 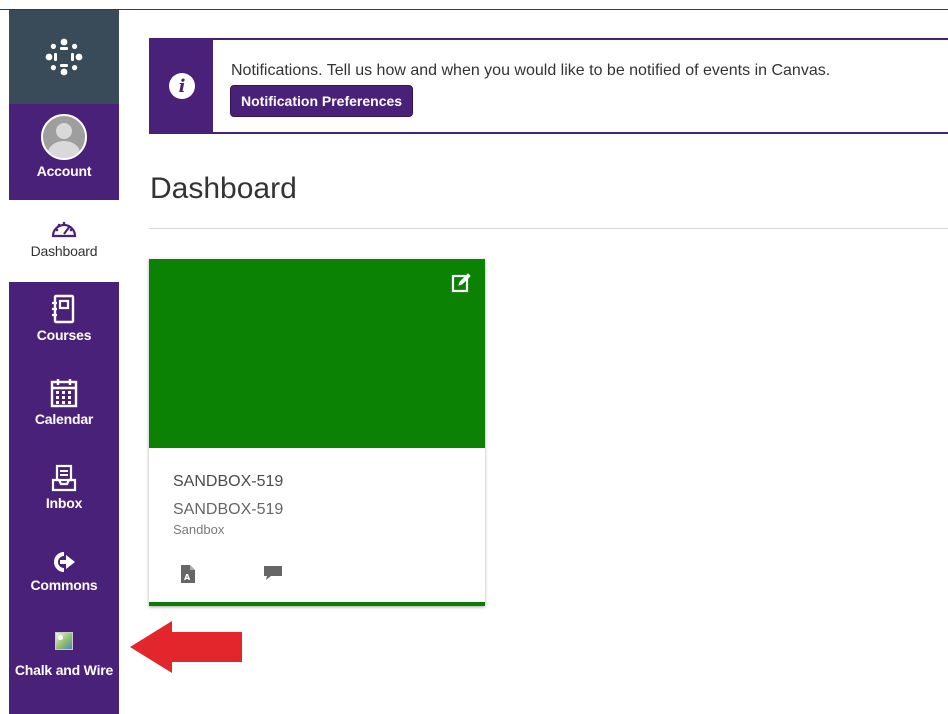 I want to click on broken-image-icon, so click(x=64, y=641).